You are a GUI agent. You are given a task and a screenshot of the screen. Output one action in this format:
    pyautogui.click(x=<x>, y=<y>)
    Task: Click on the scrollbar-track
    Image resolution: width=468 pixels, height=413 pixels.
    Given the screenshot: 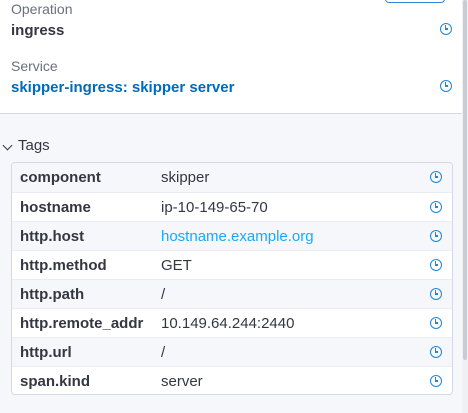 What is the action you would take?
    pyautogui.click(x=465, y=206)
    